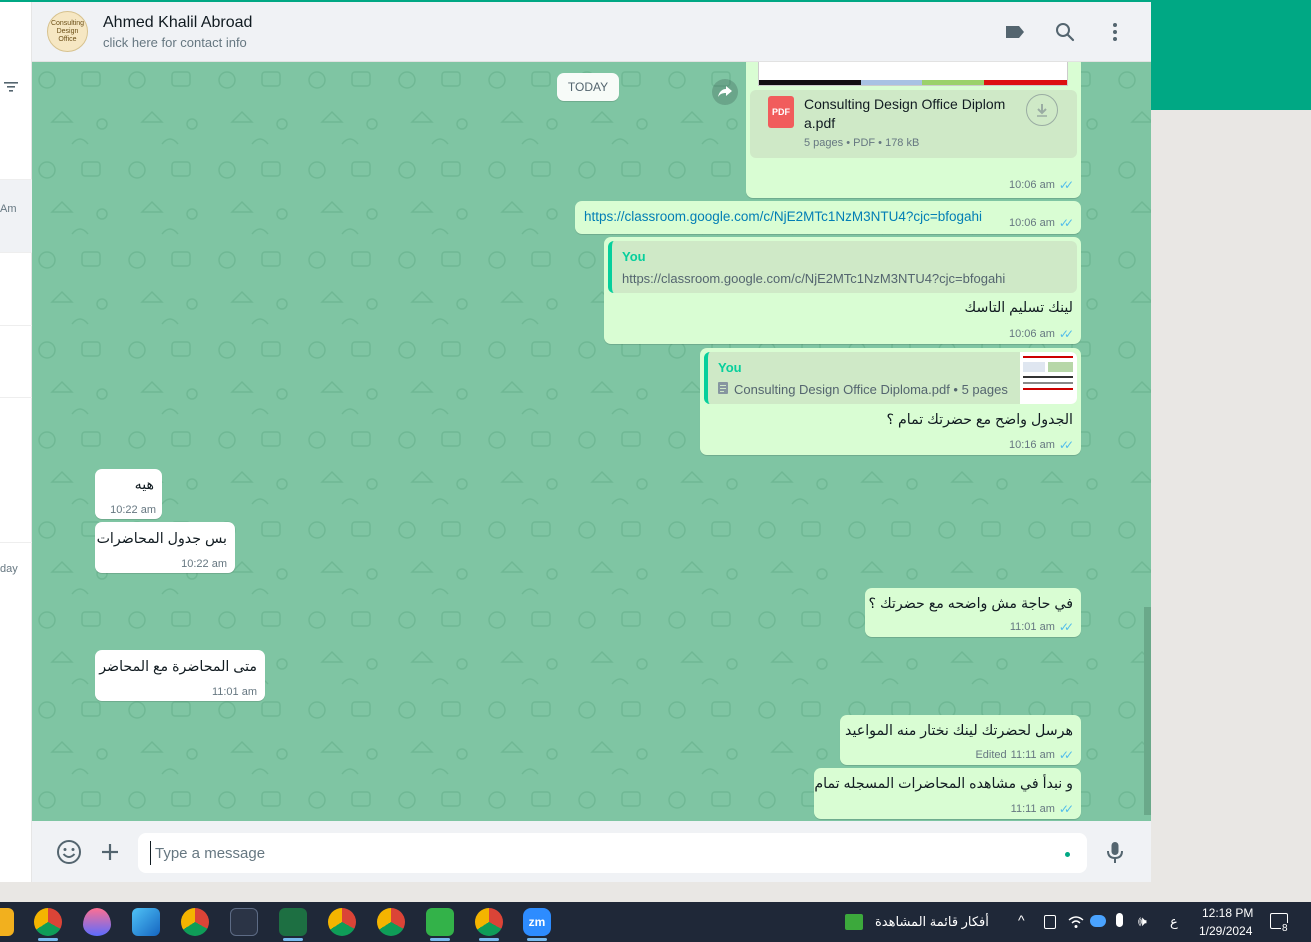  Describe the element at coordinates (128, 494) in the screenshot. I see `message-incoming: هيه 10:22 am` at that location.